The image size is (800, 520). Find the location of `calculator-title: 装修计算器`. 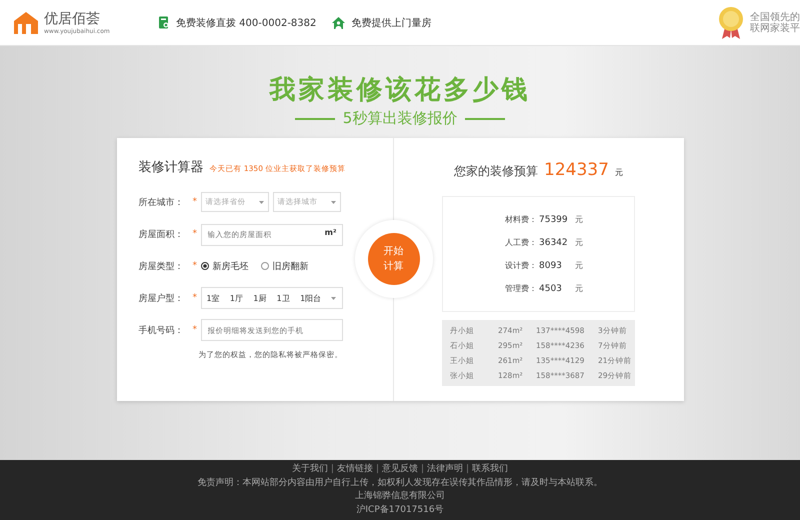

calculator-title: 装修计算器 is located at coordinates (171, 167).